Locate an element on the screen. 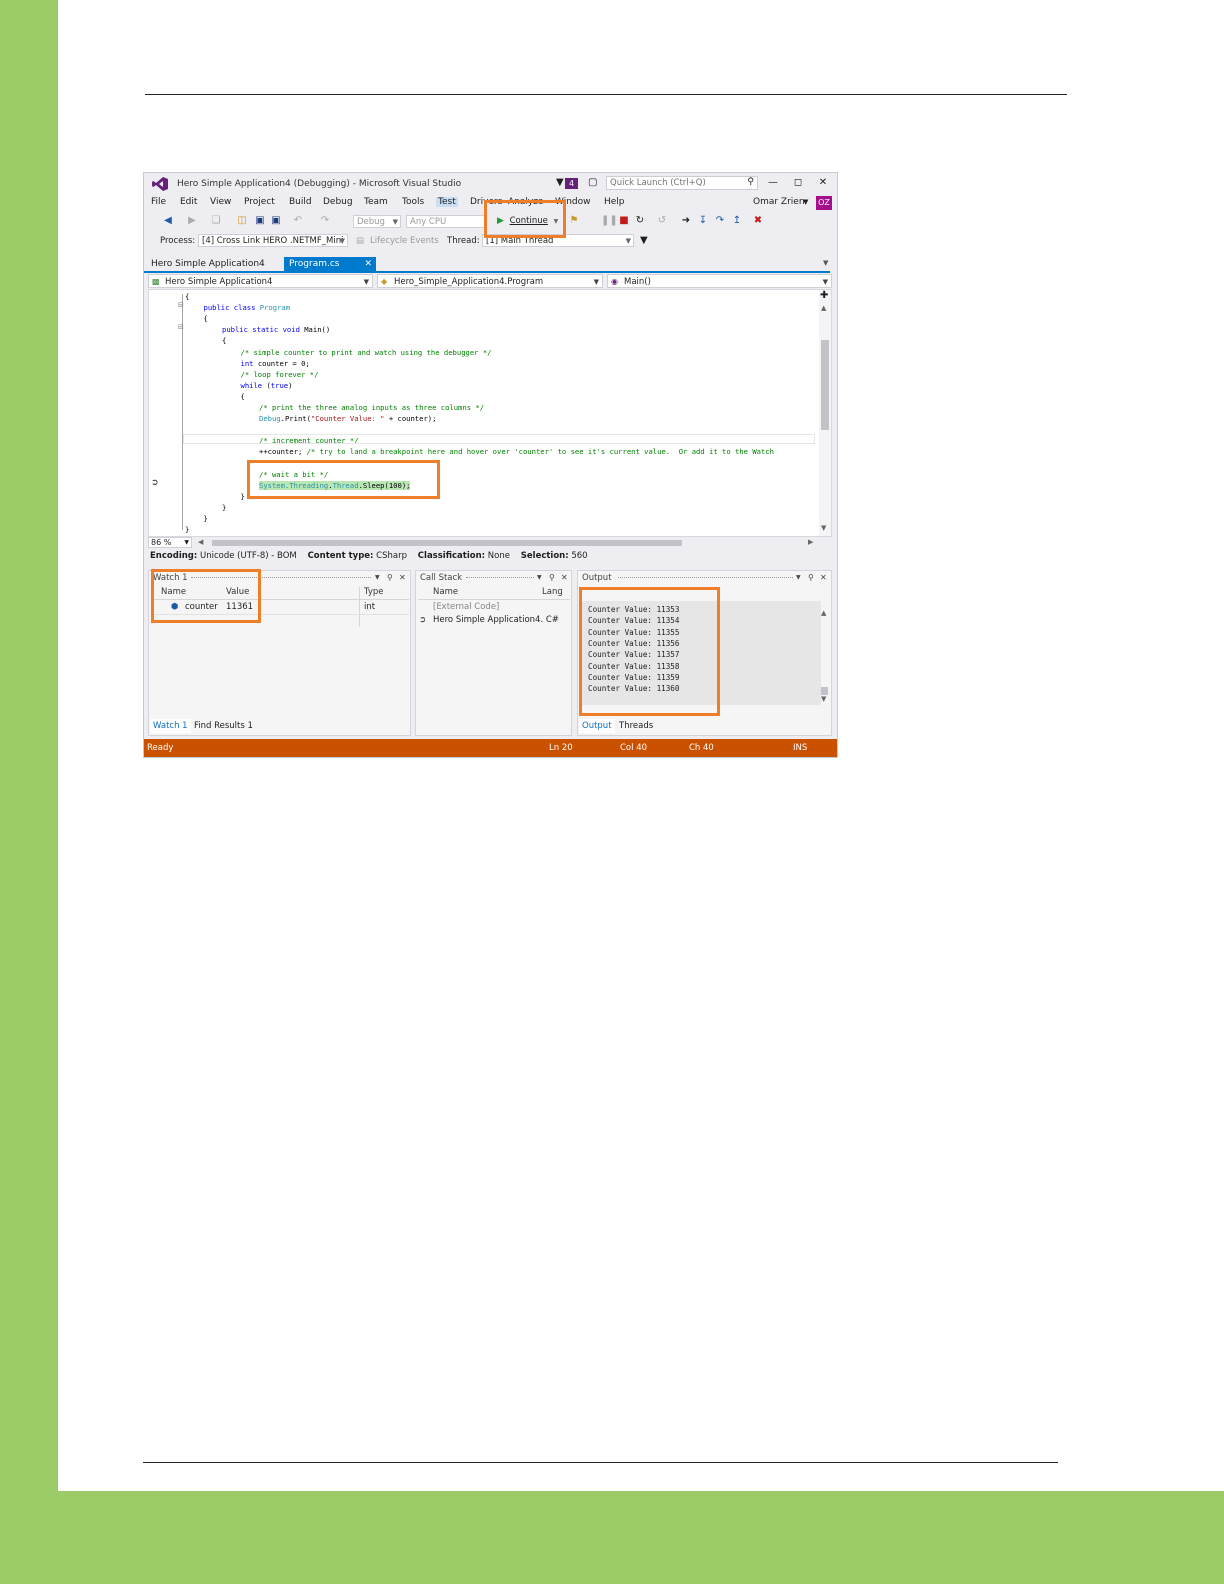  undo-icon: ↶ is located at coordinates (298, 221).